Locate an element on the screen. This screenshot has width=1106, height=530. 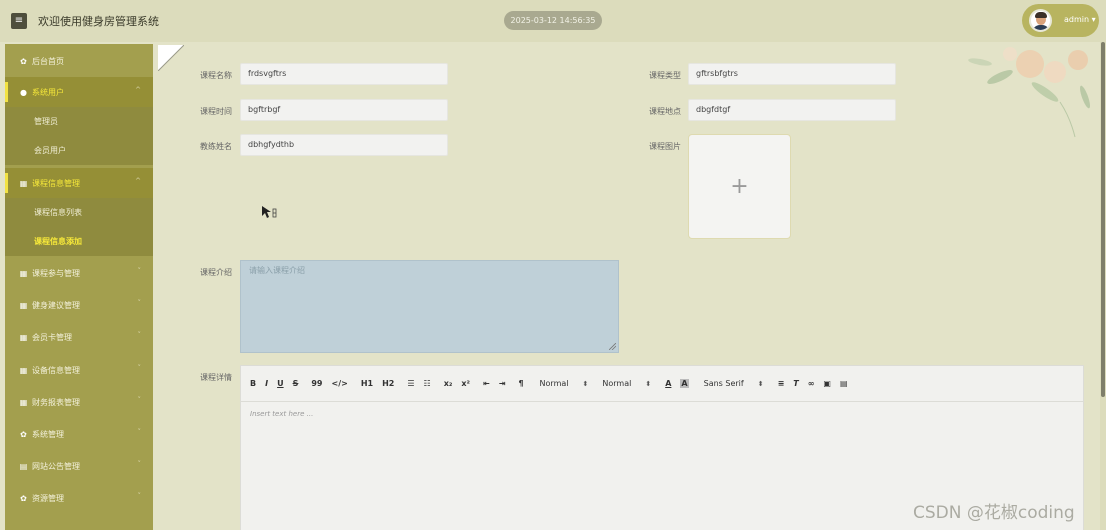
course-time-label: 课程时间 is located at coordinates (216, 111).